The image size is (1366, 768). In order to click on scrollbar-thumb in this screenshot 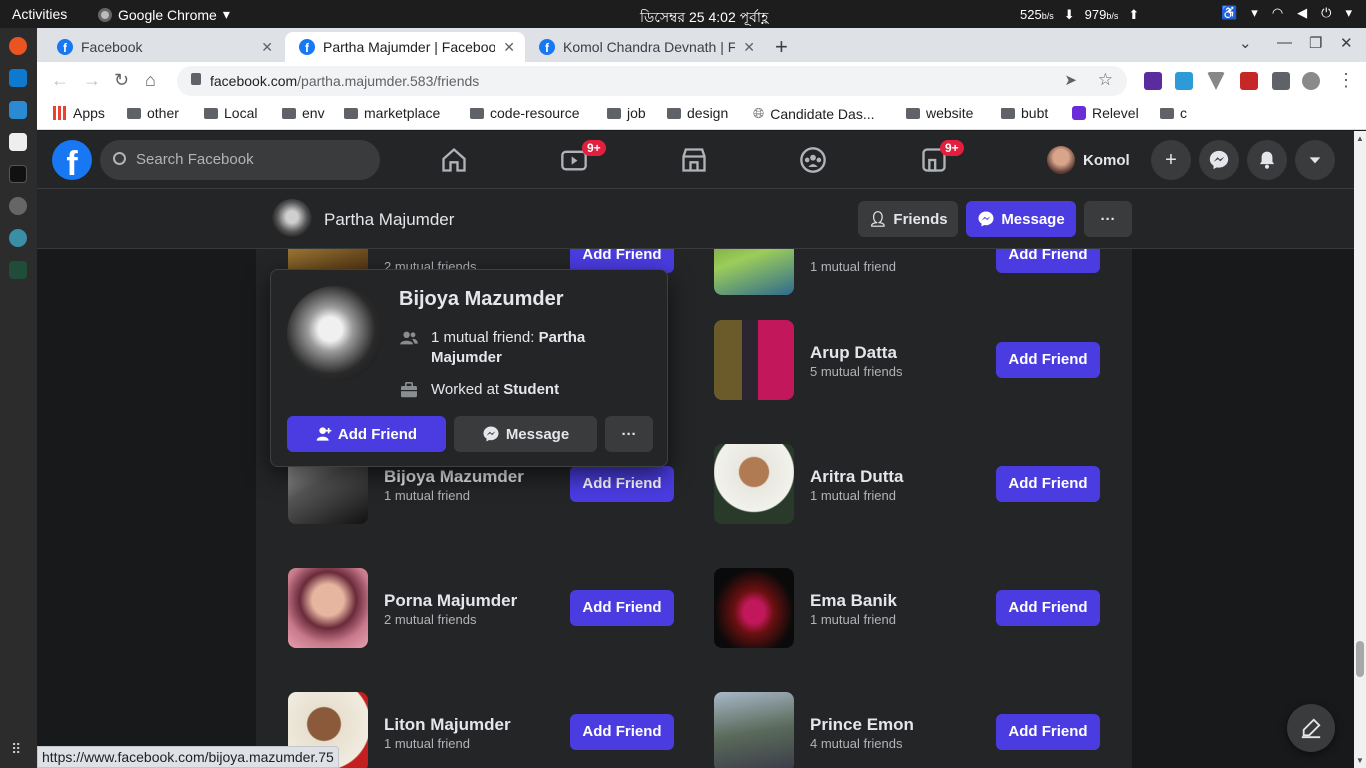, I will do `click(1360, 659)`.